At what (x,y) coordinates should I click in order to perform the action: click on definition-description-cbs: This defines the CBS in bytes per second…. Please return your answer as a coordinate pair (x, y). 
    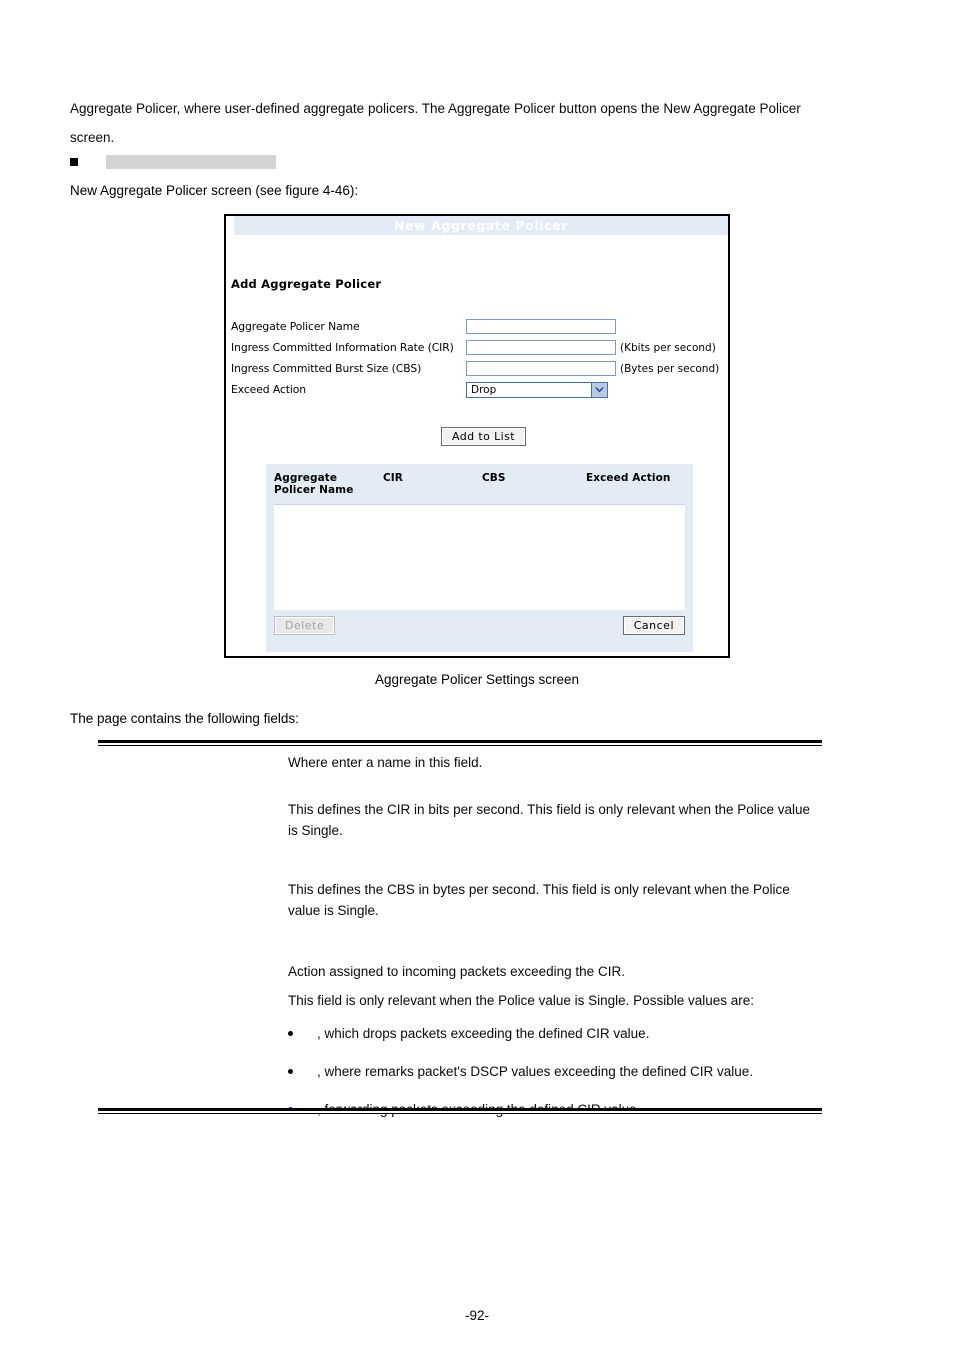
    Looking at the image, I should click on (539, 900).